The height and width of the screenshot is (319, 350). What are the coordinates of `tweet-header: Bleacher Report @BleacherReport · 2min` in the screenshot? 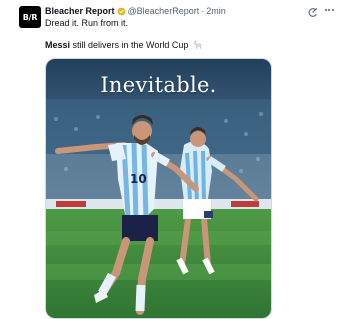 It's located at (135, 11).